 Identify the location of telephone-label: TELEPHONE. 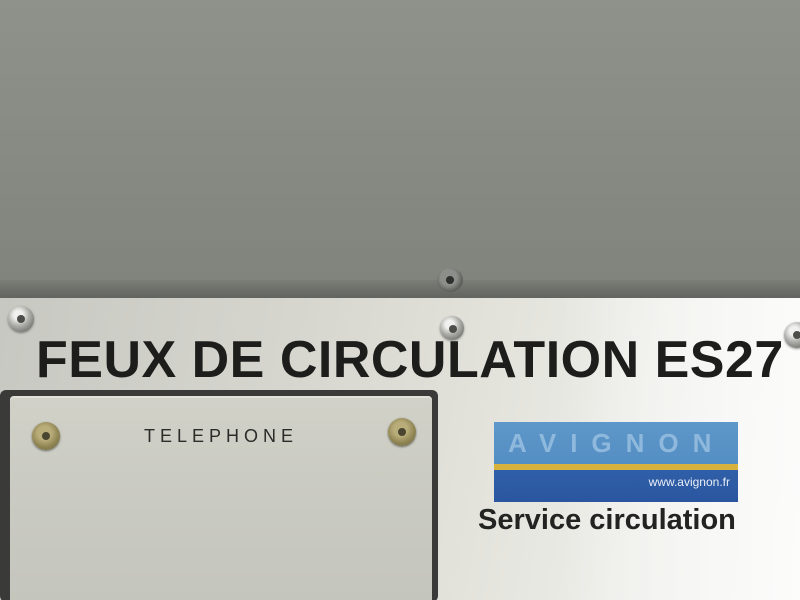
(221, 436).